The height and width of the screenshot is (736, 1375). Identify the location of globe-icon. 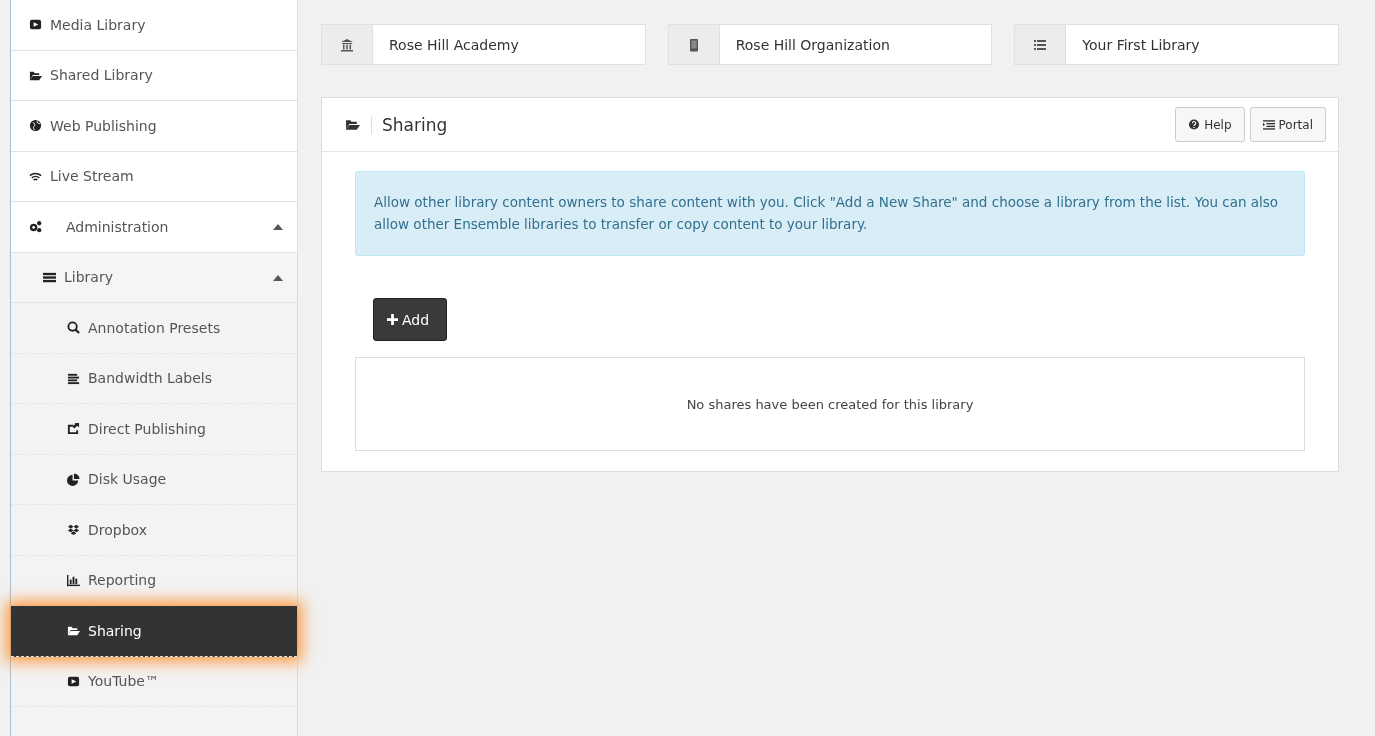
(35, 126).